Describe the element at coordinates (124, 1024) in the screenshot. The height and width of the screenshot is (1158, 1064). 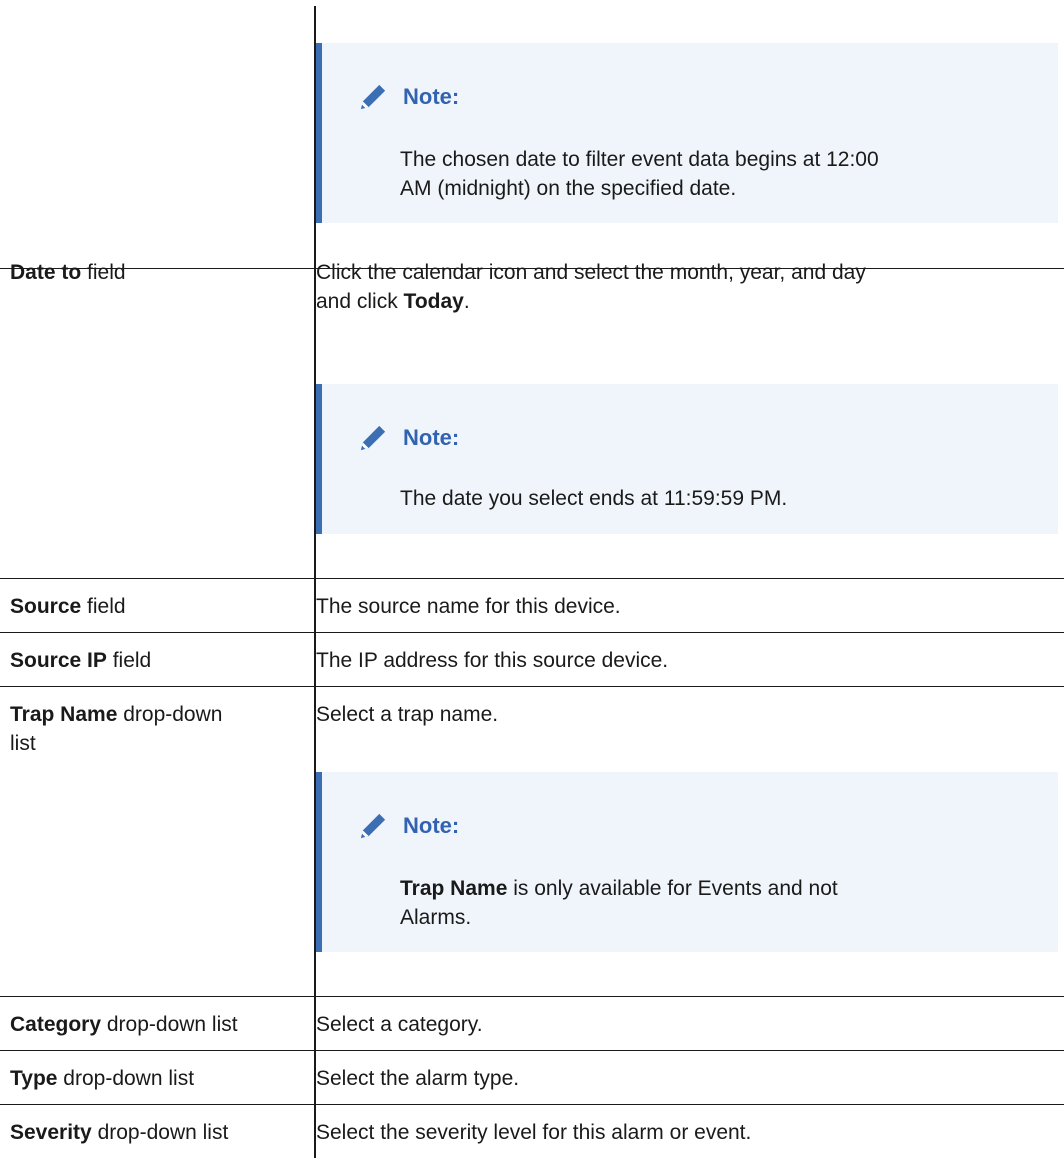
I see `label-category: Category drop-down list` at that location.